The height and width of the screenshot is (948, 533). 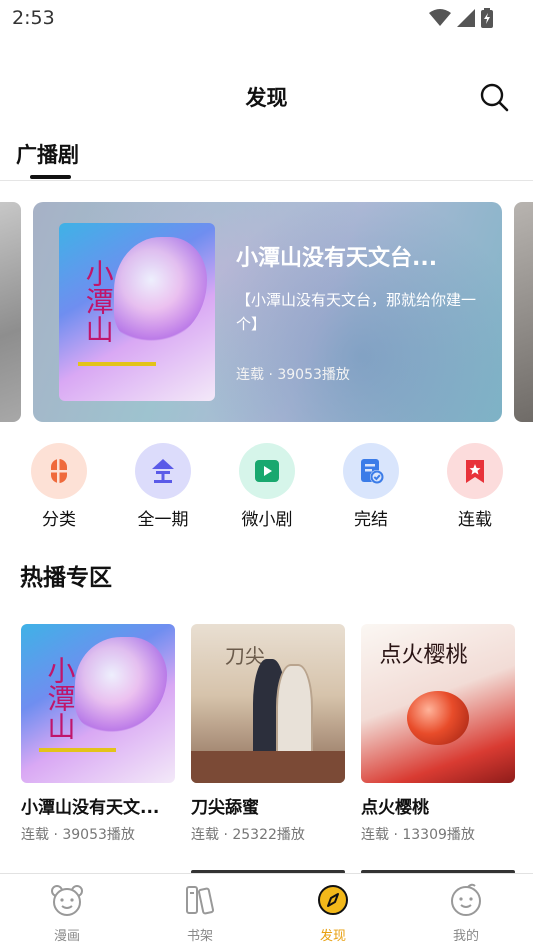 I want to click on drama-cover-image: 点火樱桃, so click(x=438, y=703).